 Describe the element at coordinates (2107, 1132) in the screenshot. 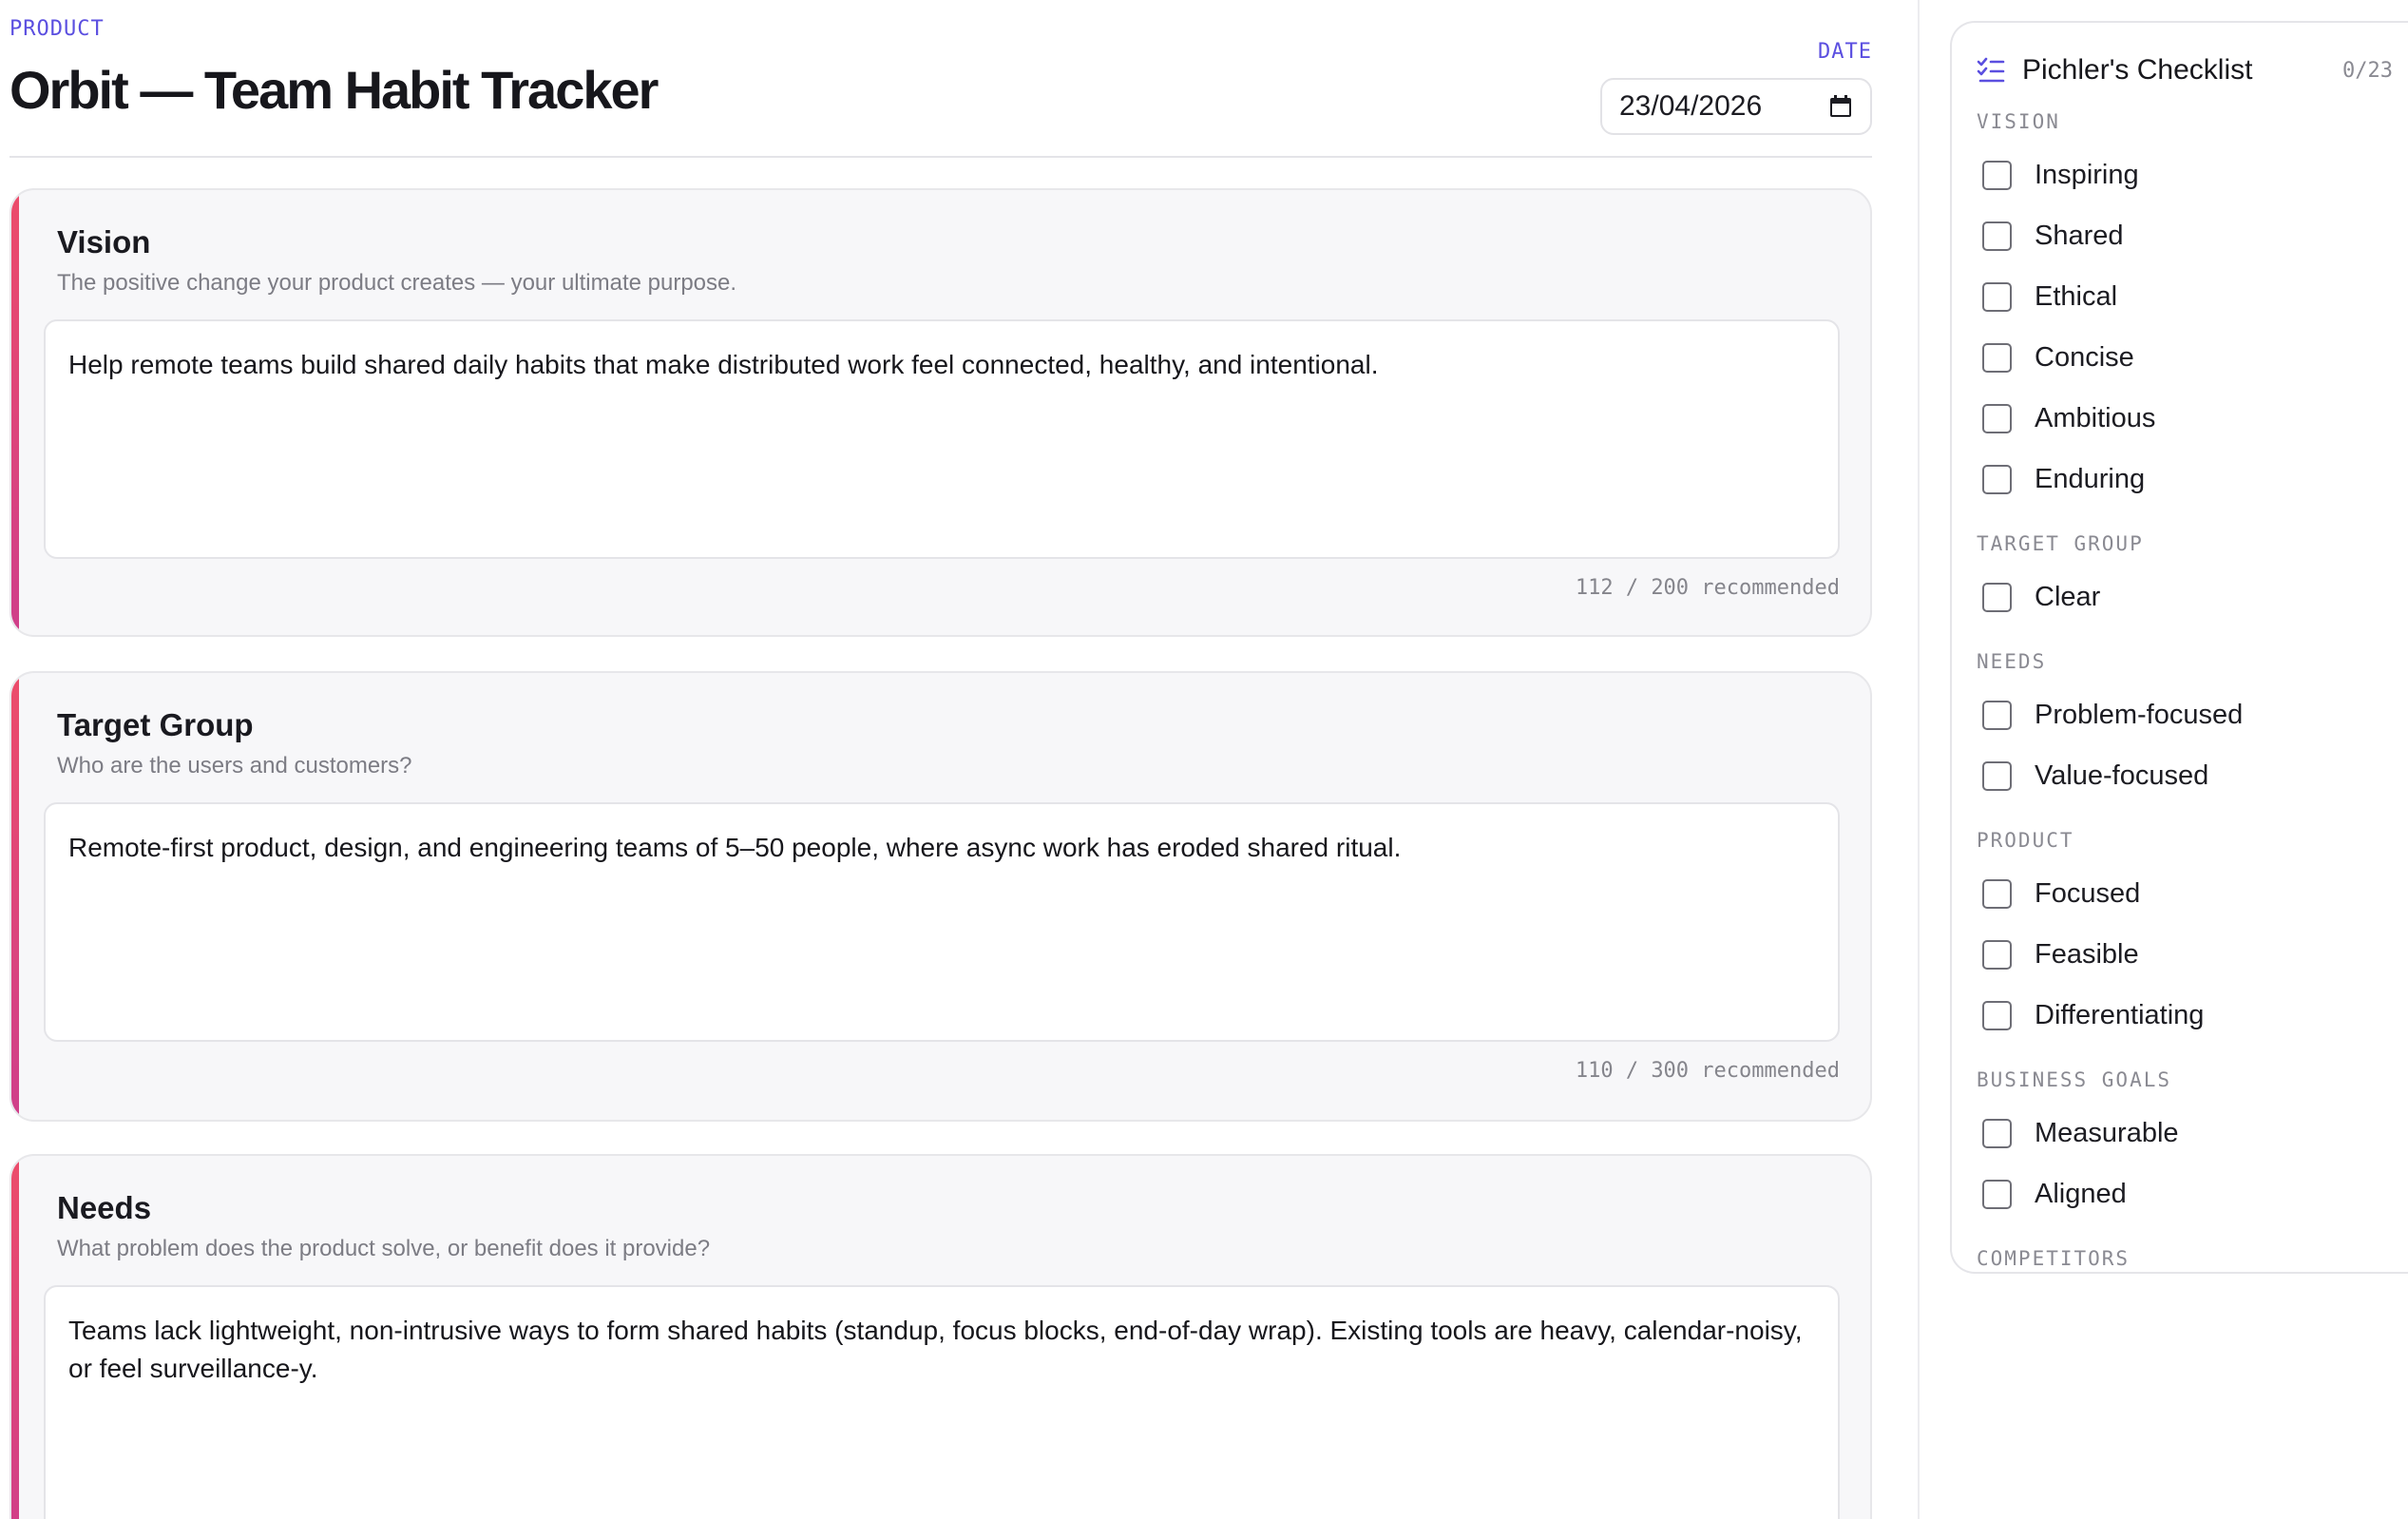

I see `checklist-item-label: Measurable` at that location.